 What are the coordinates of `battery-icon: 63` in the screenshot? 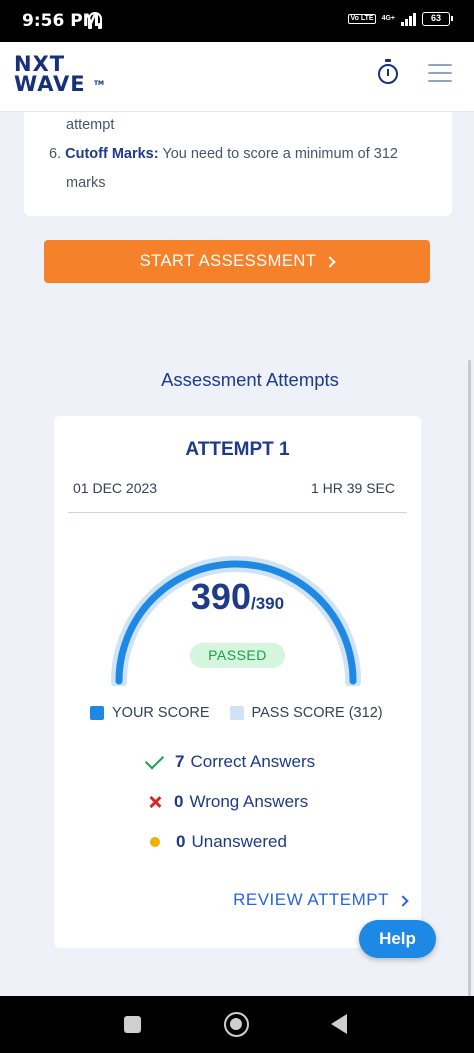 It's located at (437, 19).